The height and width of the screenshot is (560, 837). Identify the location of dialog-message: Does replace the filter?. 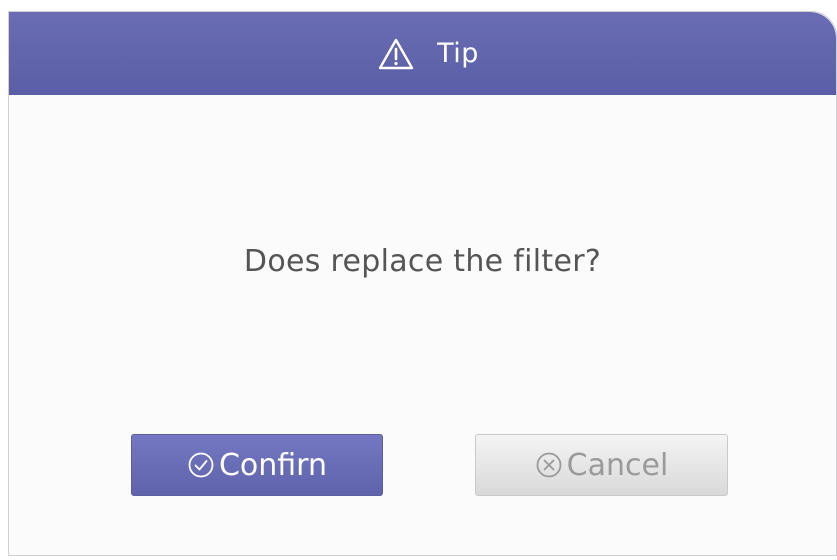
(422, 261).